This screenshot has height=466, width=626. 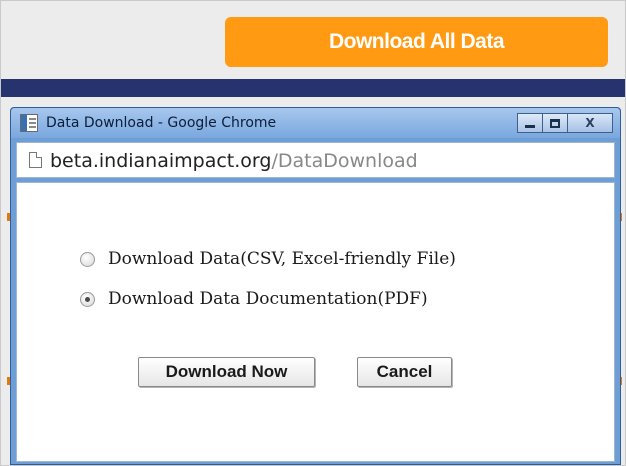 I want to click on address-bar: beta.indianaimpact.org/DataDownload, so click(x=315, y=160).